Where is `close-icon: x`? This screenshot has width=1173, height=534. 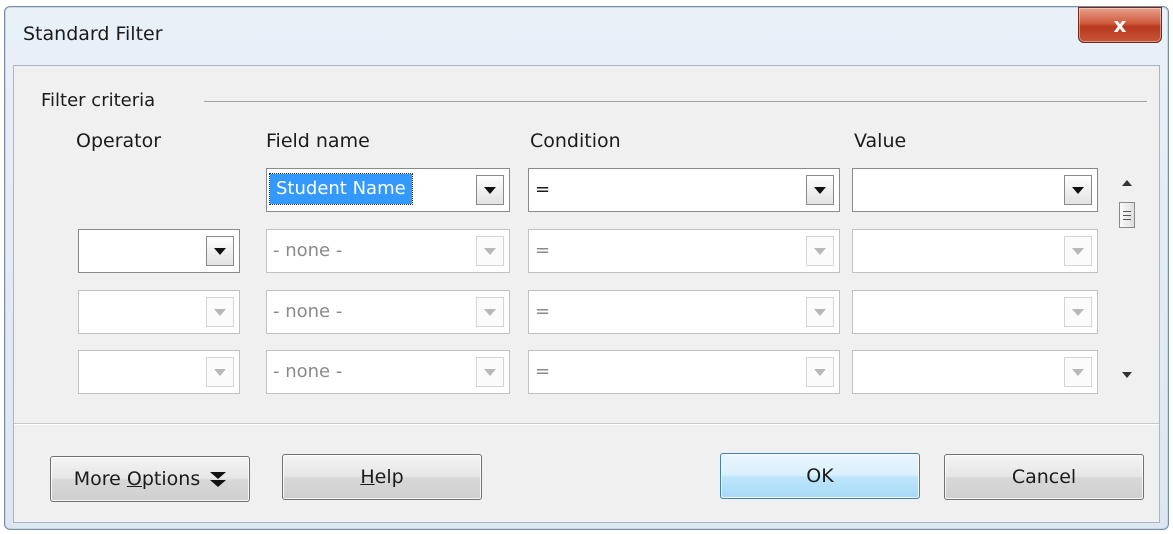 close-icon: x is located at coordinates (1120, 25).